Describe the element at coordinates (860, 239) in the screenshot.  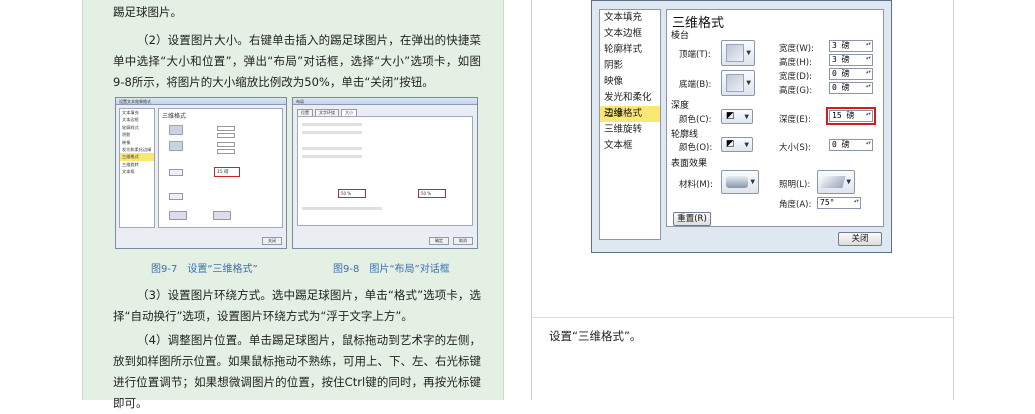
I see `close-button: 关闭` at that location.